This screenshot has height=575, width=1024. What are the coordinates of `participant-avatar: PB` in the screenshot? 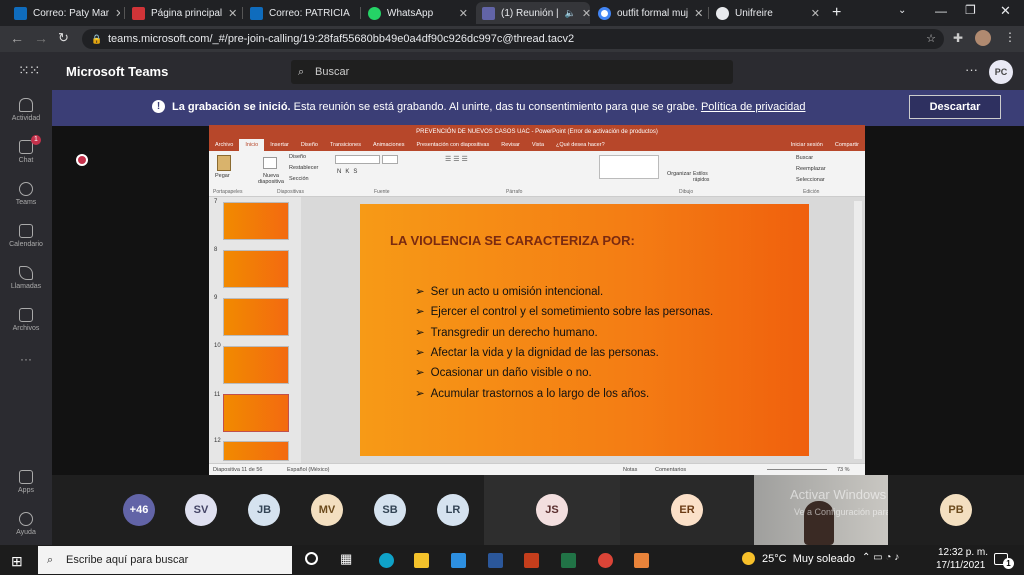 It's located at (956, 510).